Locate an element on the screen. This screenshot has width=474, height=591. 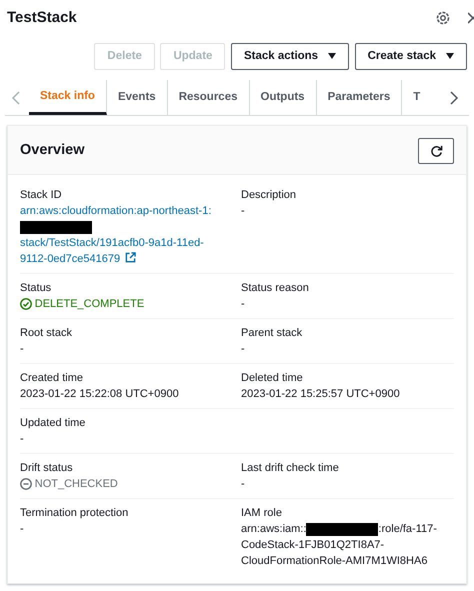
tab: T is located at coordinates (412, 98).